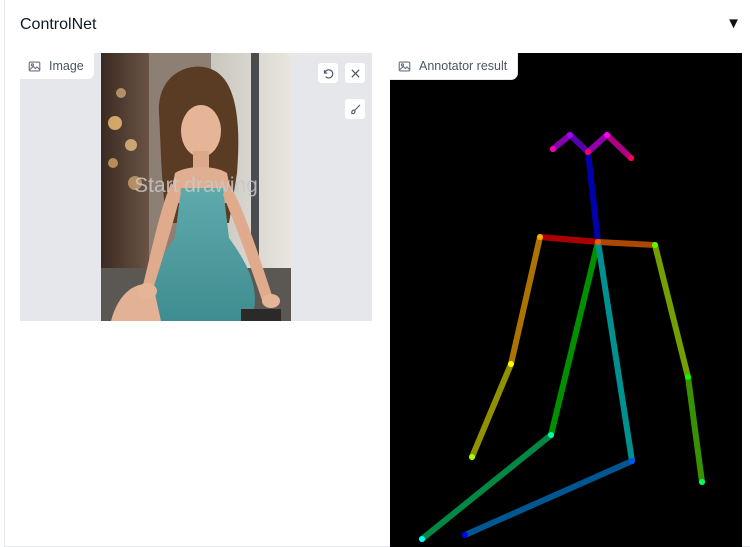 This screenshot has height=547, width=750. Describe the element at coordinates (597, 143) in the screenshot. I see `pose-limb-nose-eye-left` at that location.